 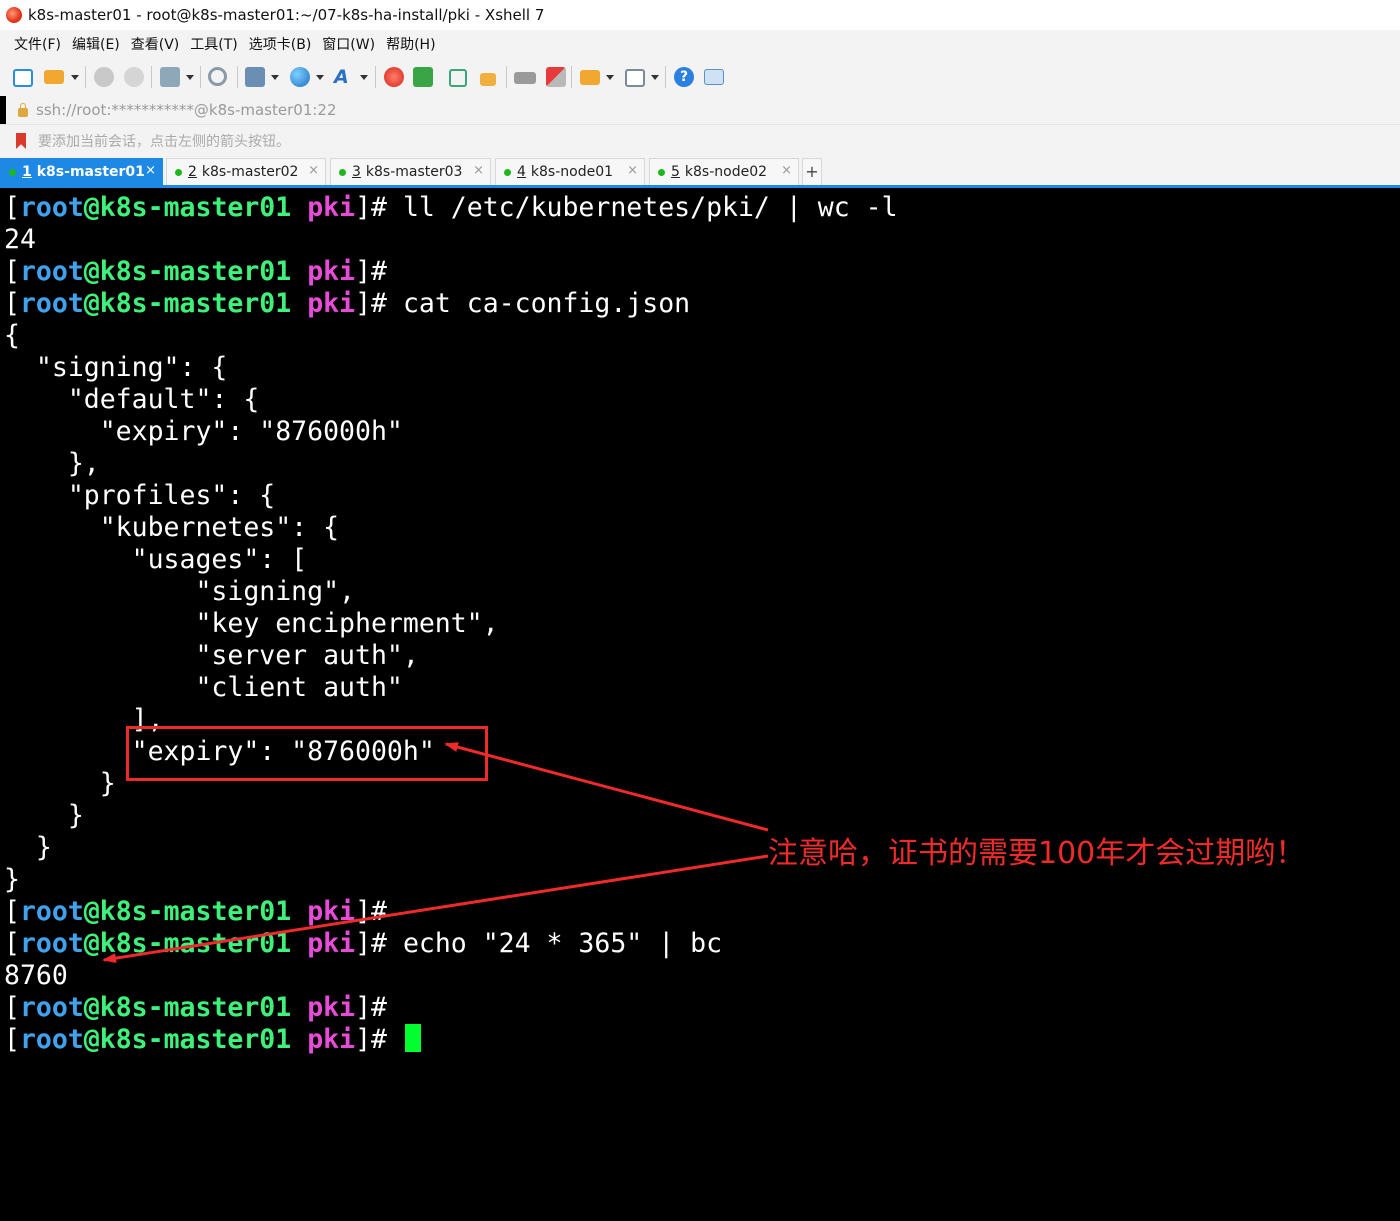 What do you see at coordinates (570, 171) in the screenshot?
I see `tab-k8s-node01: 4 k8s-node01 ×` at bounding box center [570, 171].